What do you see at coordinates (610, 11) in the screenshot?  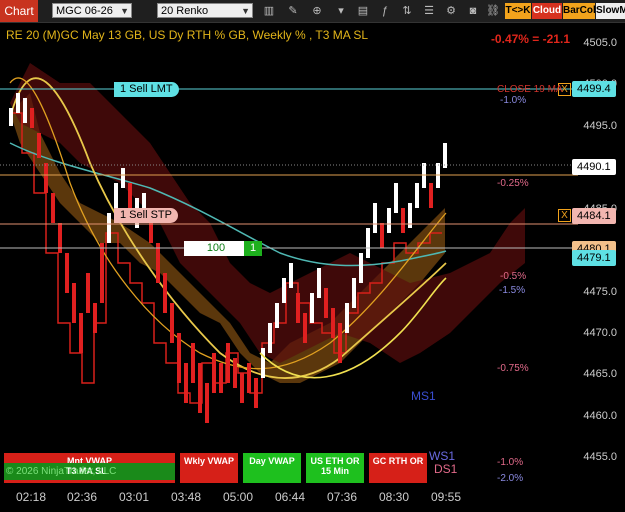 I see `slowm-button: SlowM` at bounding box center [610, 11].